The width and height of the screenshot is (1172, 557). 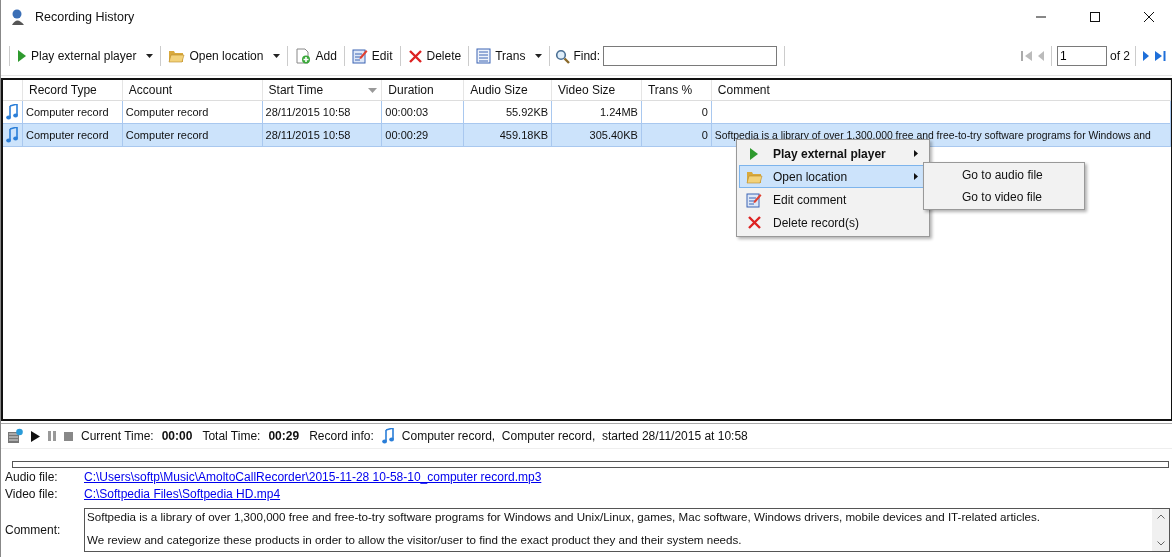 I want to click on table-cell: 00:00:03, so click(x=407, y=112).